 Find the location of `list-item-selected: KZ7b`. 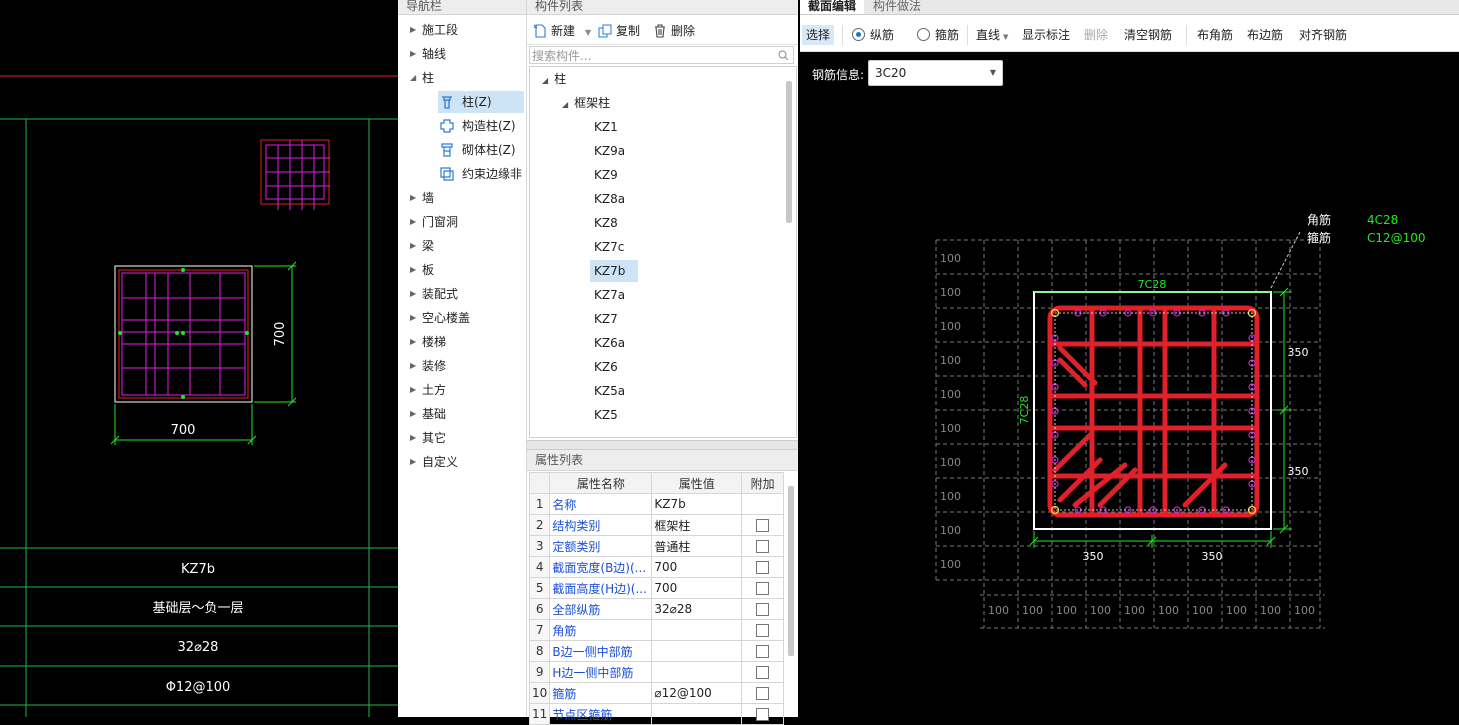

list-item-selected: KZ7b is located at coordinates (614, 271).